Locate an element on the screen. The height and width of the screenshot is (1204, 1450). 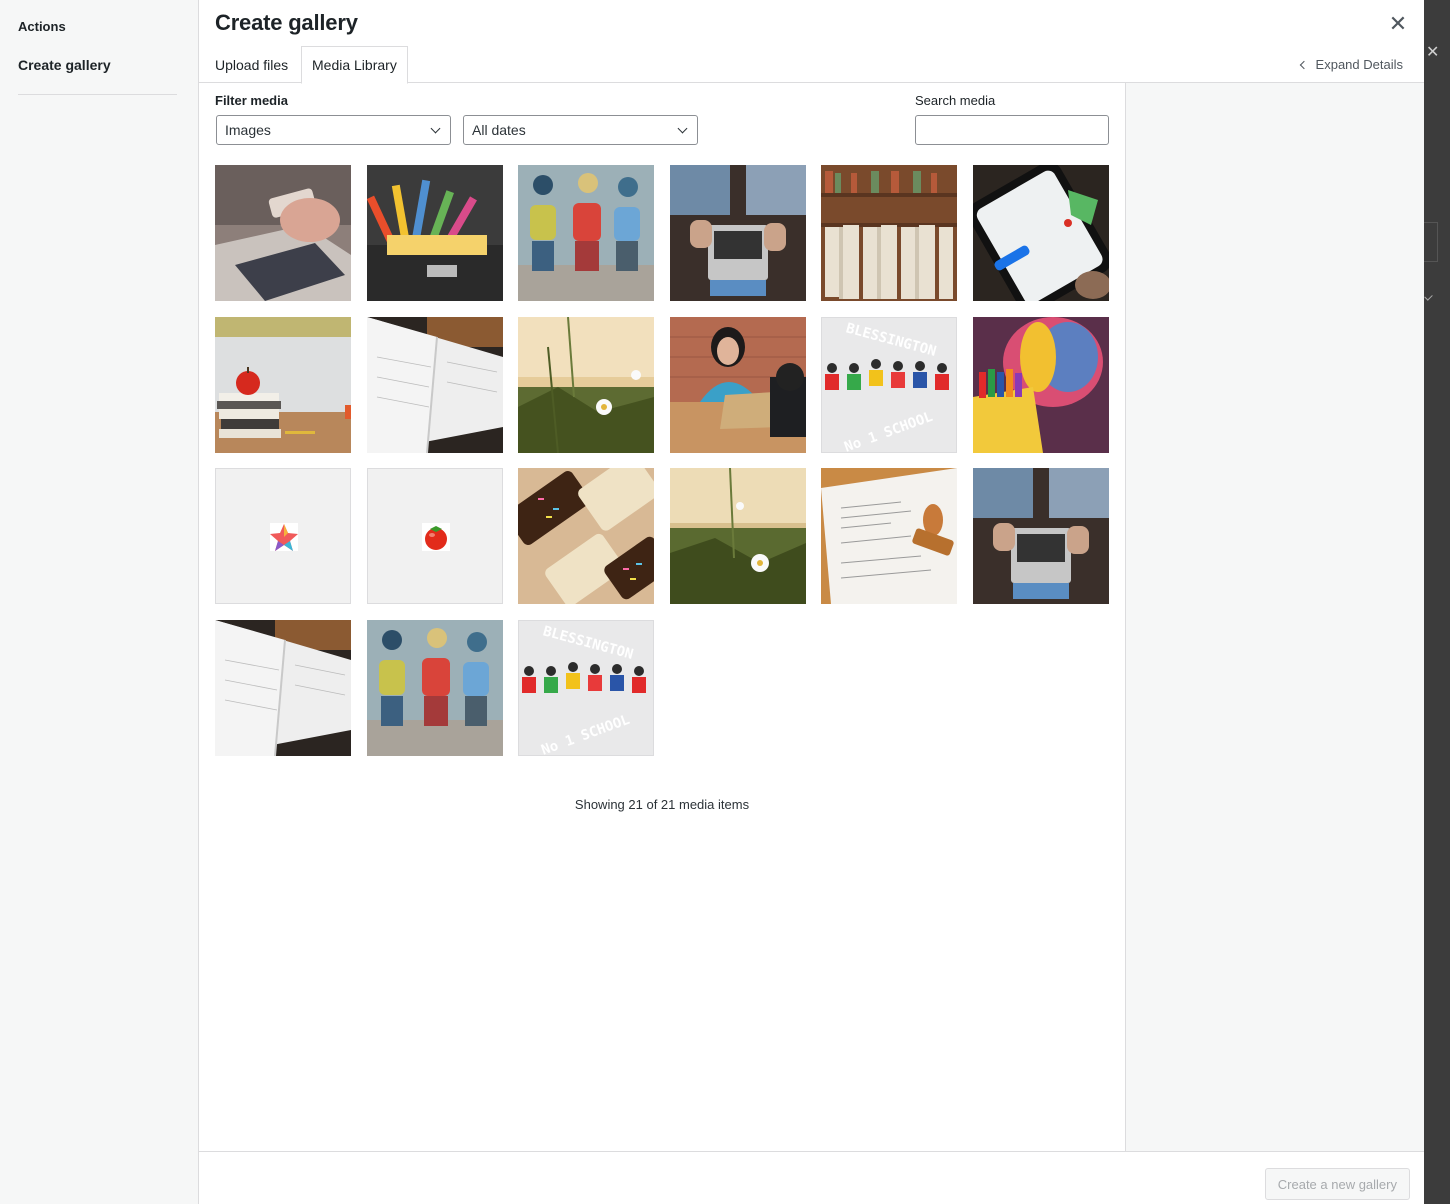
star-icon-thumbnail is located at coordinates (283, 536).